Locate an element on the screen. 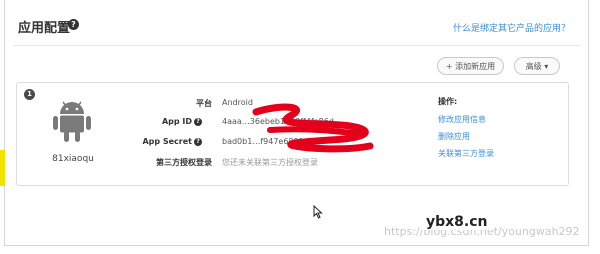 The height and width of the screenshot is (254, 600). help-link: 什么是绑定其它产品的应用？ is located at coordinates (511, 27).